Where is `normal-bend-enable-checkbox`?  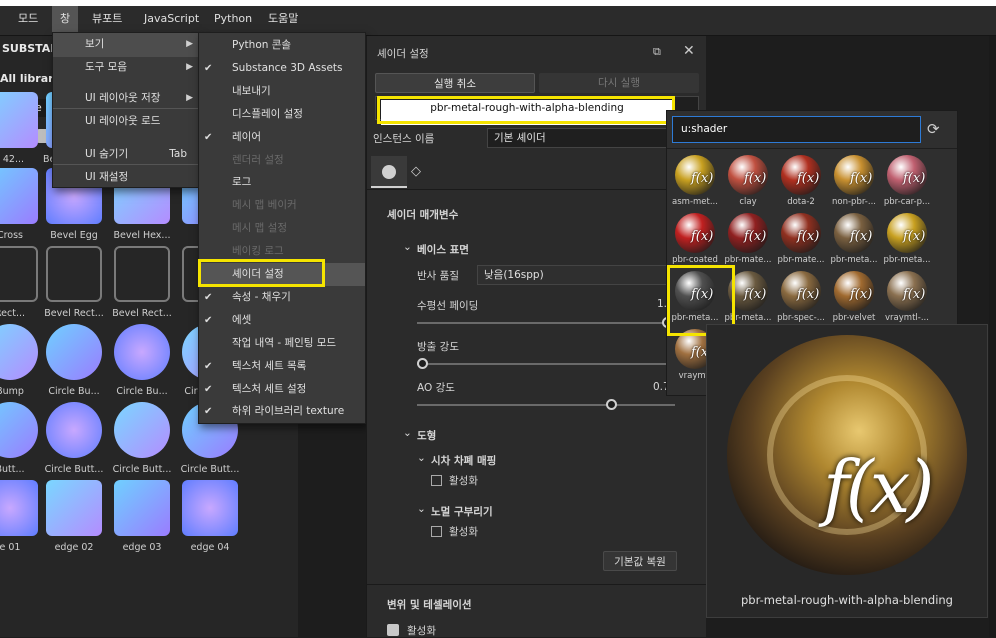 normal-bend-enable-checkbox is located at coordinates (436, 531).